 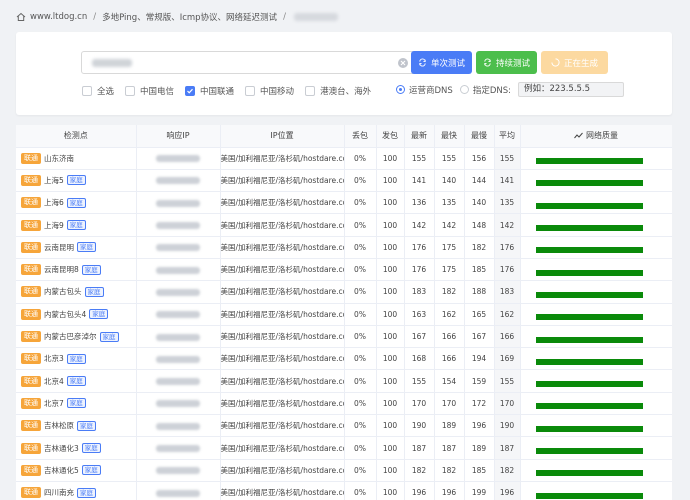 I want to click on breadcrumb-site: www.ltdog.cn, so click(x=58, y=17).